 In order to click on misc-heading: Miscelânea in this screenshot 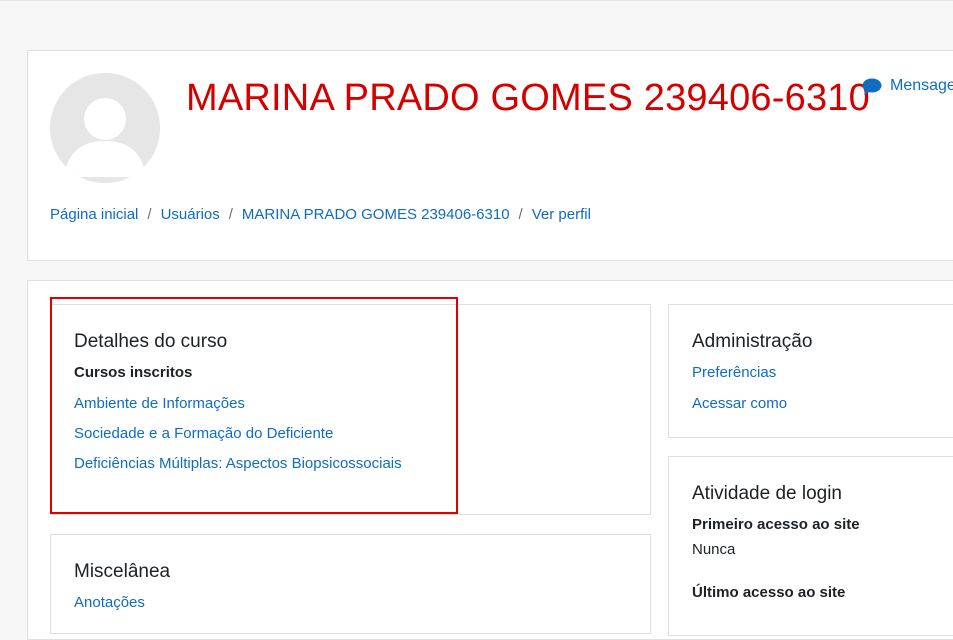, I will do `click(122, 571)`.